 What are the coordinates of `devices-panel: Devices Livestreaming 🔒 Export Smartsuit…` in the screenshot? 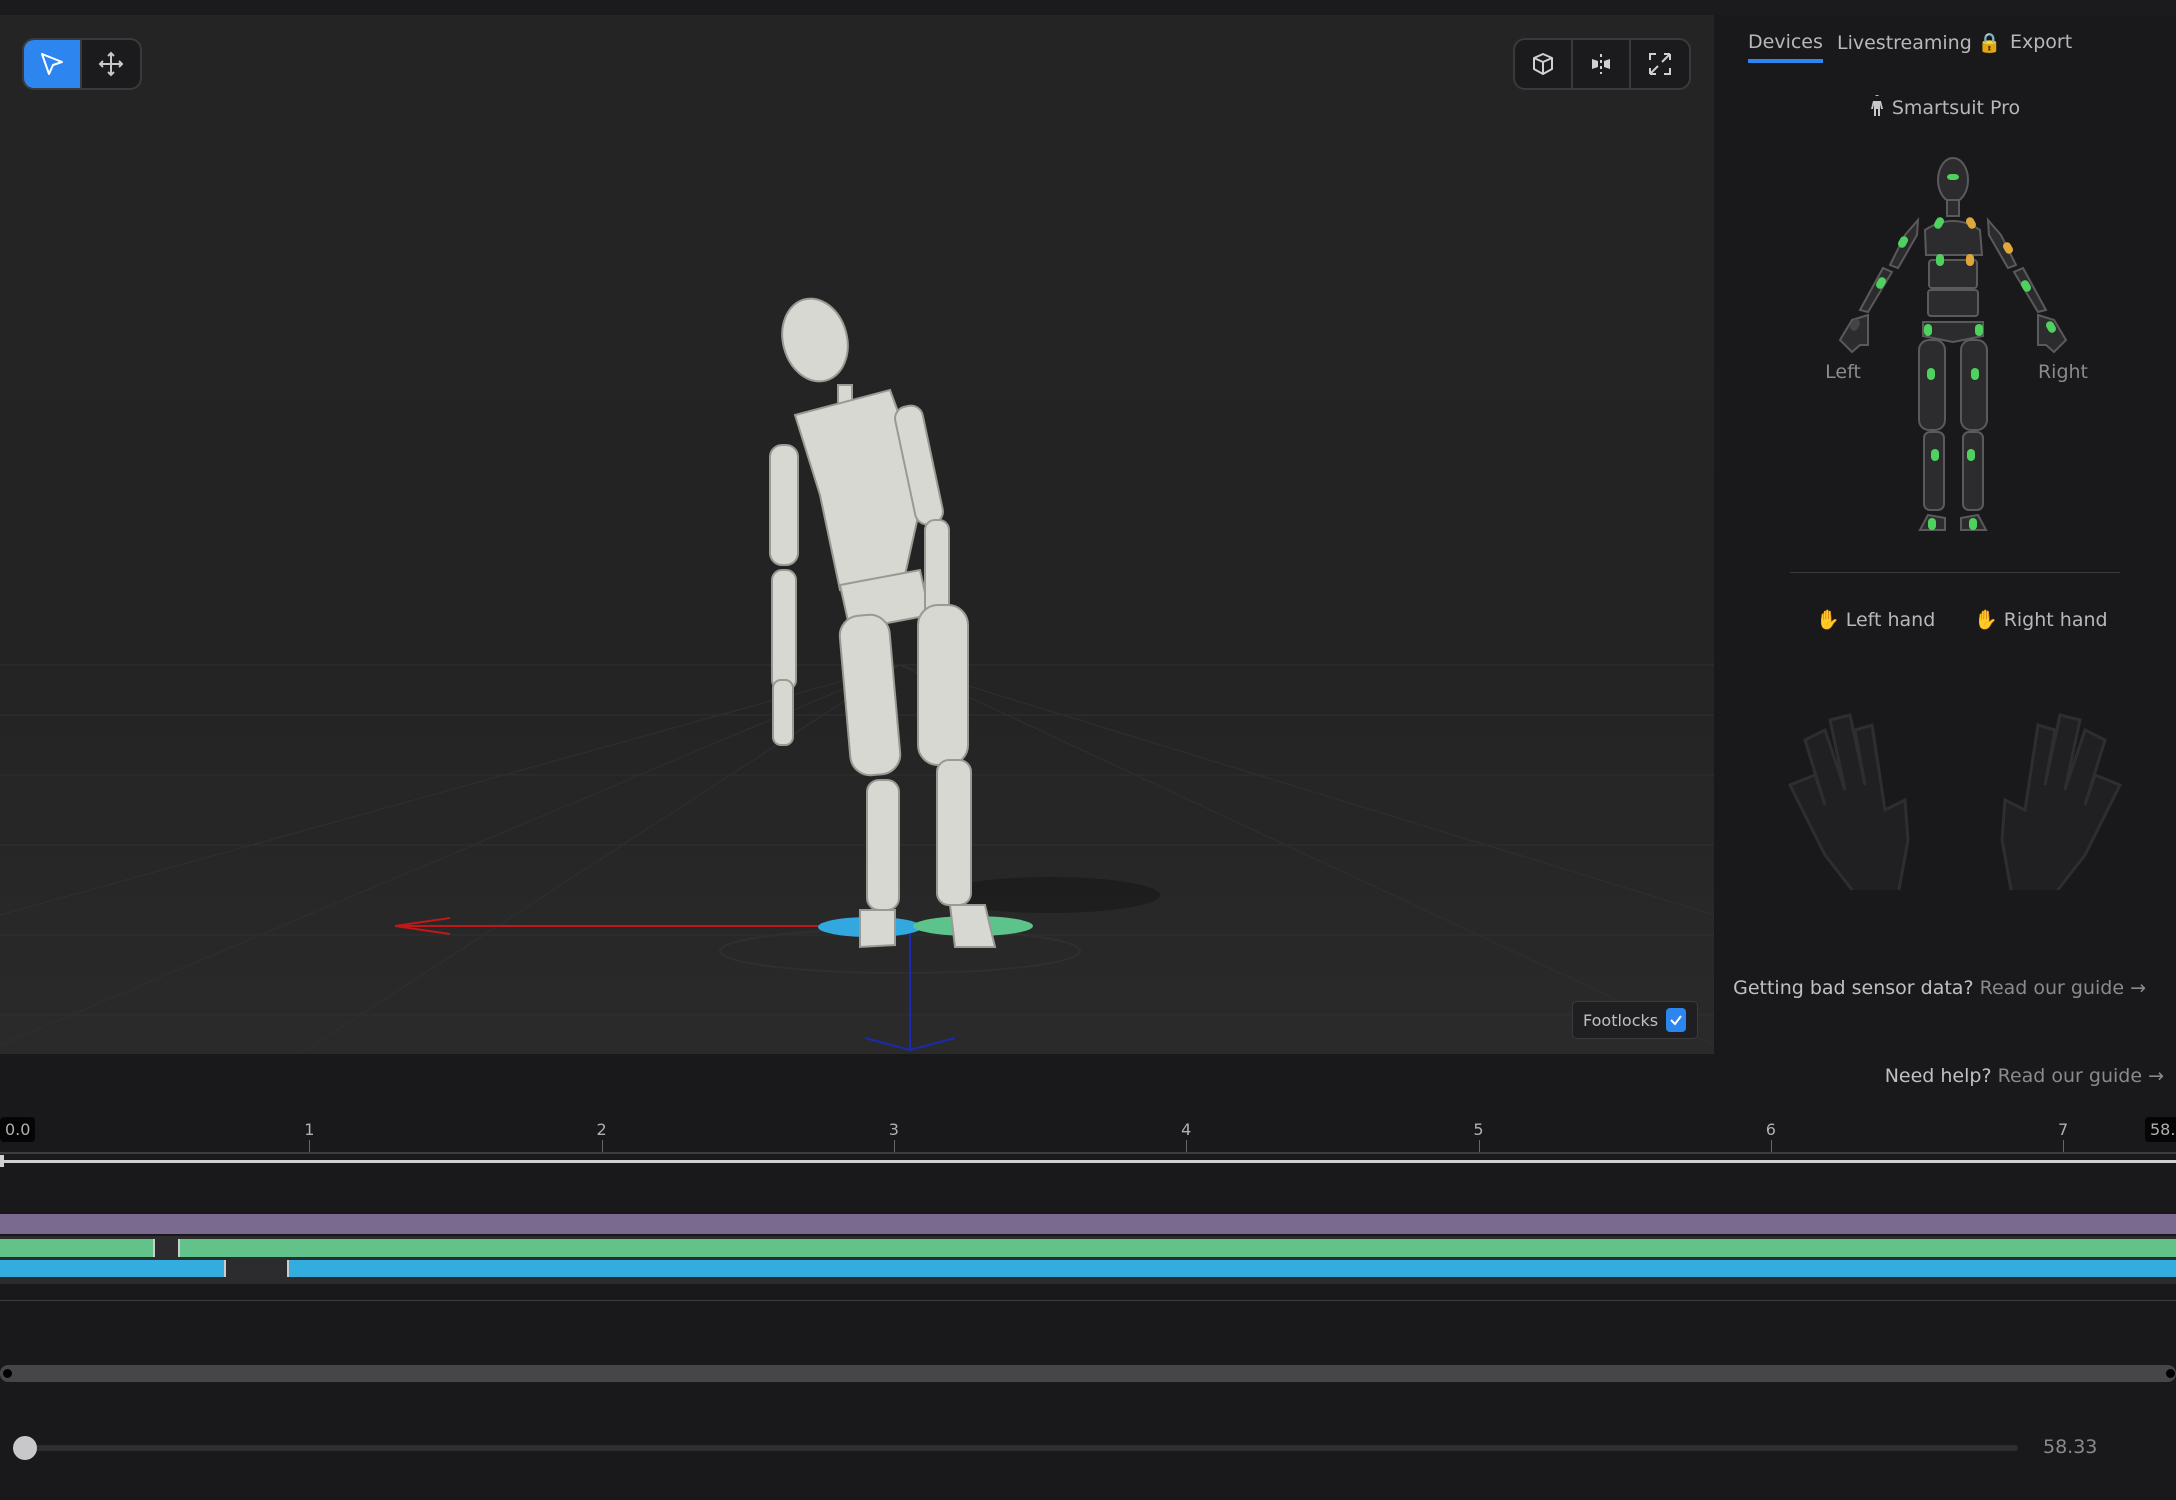 It's located at (1945, 535).